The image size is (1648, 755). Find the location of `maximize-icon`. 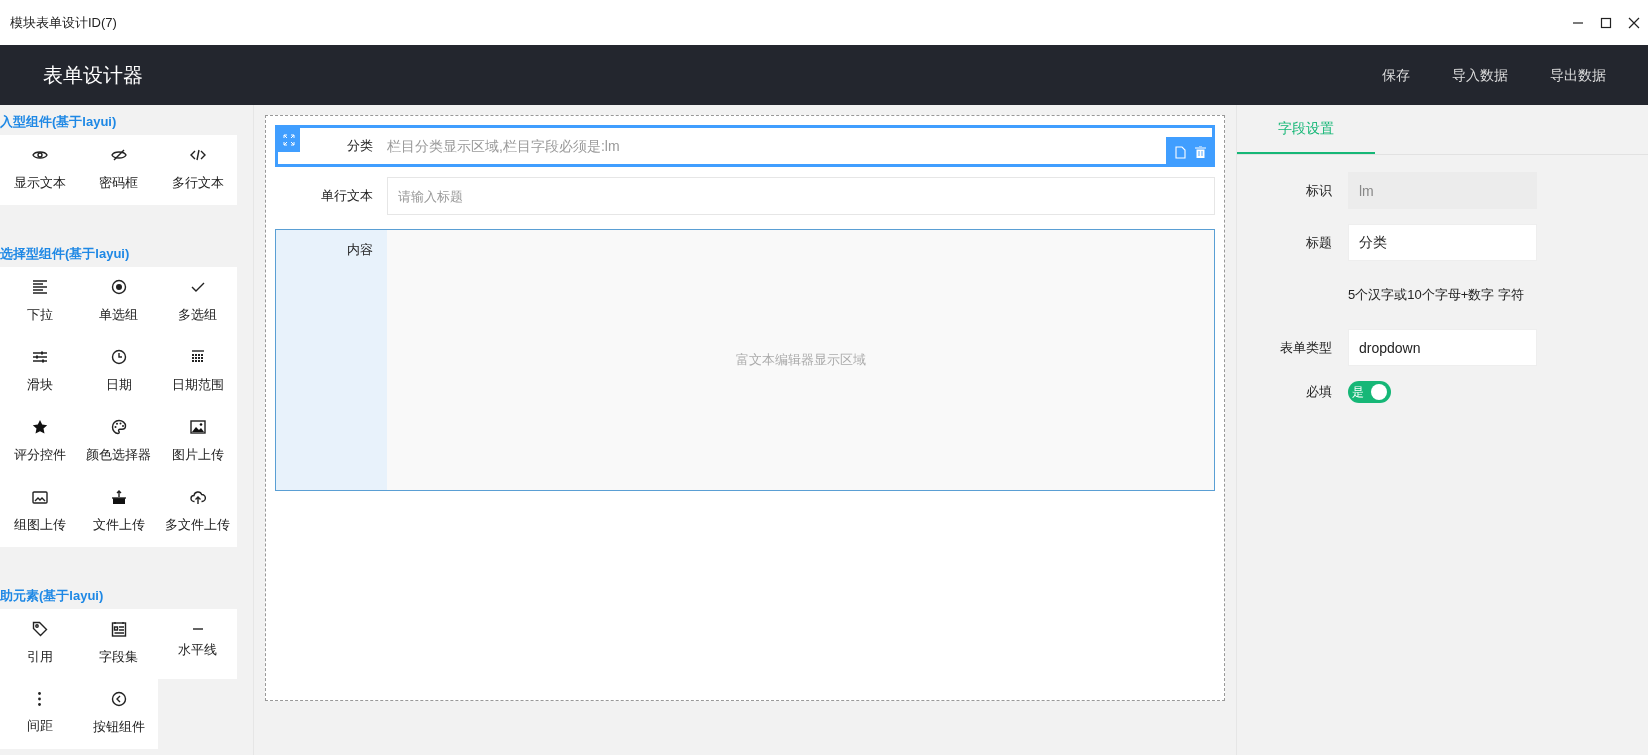

maximize-icon is located at coordinates (1606, 22).